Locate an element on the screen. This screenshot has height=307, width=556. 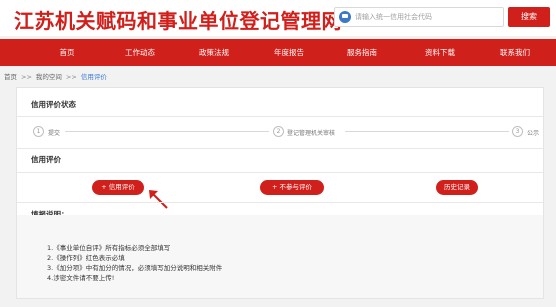
breadcrumb: 首页 >> 我的空间 >> 信用评价 is located at coordinates (55, 76).